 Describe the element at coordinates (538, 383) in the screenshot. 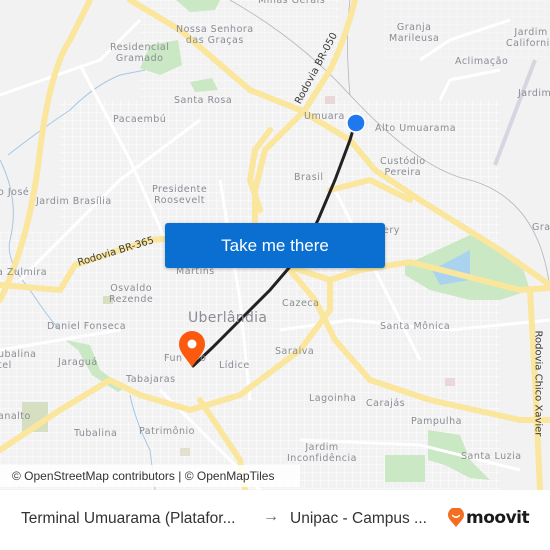

I see `road-label-chico-xavier: Rodovia Chico Xavier` at that location.